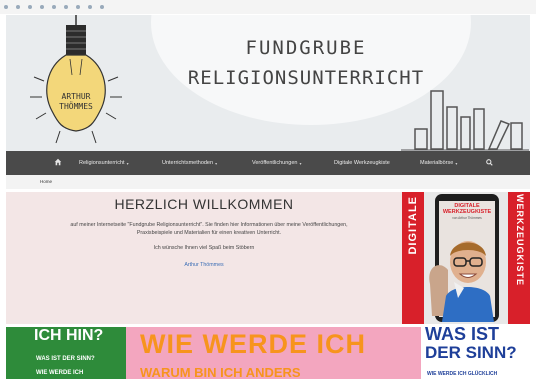 This screenshot has height=379, width=536. Describe the element at coordinates (268, 182) in the screenshot. I see `breadcrumb: Home` at that location.